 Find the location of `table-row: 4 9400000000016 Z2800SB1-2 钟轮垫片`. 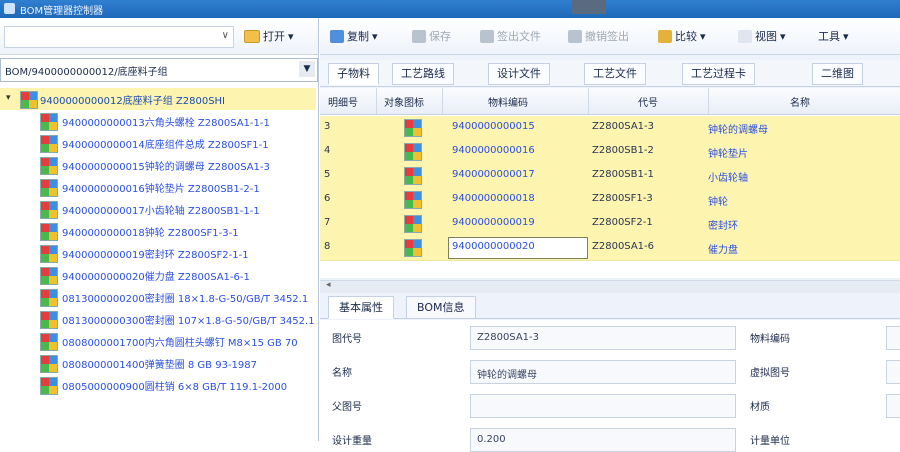

table-row: 4 9400000000016 Z2800SB1-2 钟轮垫片 is located at coordinates (610, 152).